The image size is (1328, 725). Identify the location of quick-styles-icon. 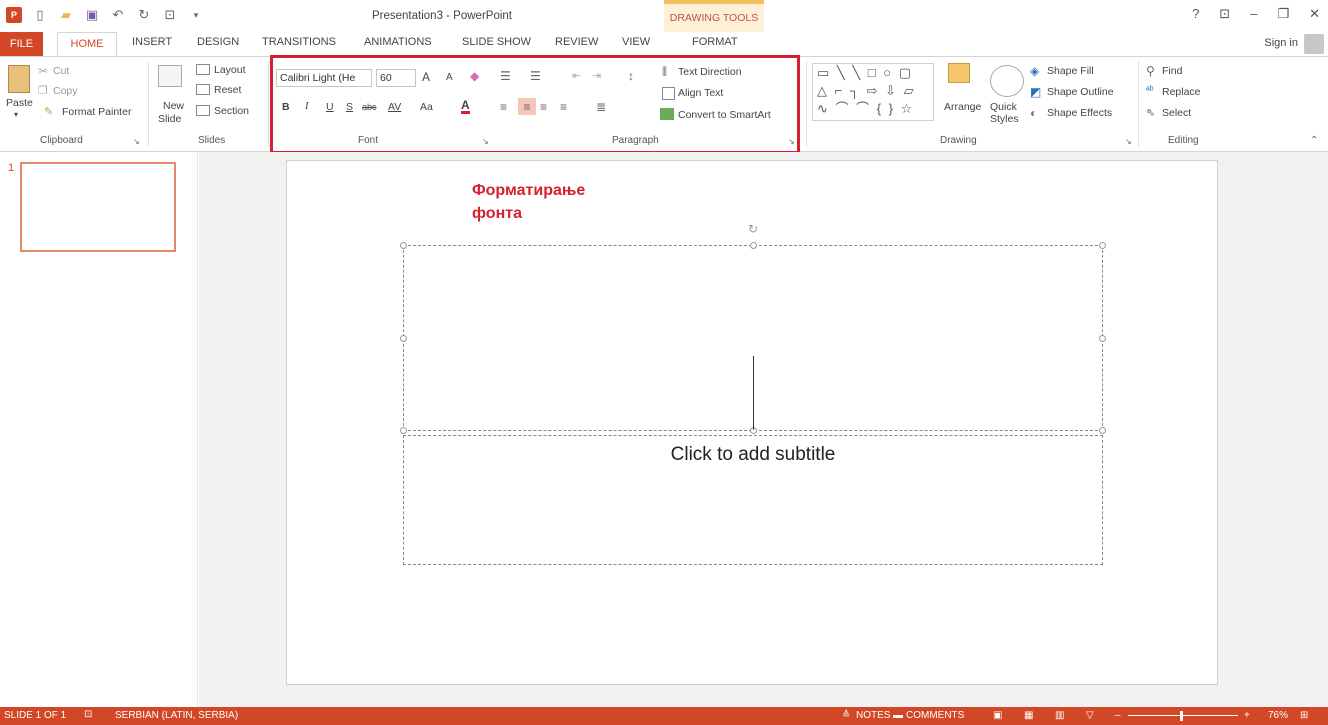
(1007, 81).